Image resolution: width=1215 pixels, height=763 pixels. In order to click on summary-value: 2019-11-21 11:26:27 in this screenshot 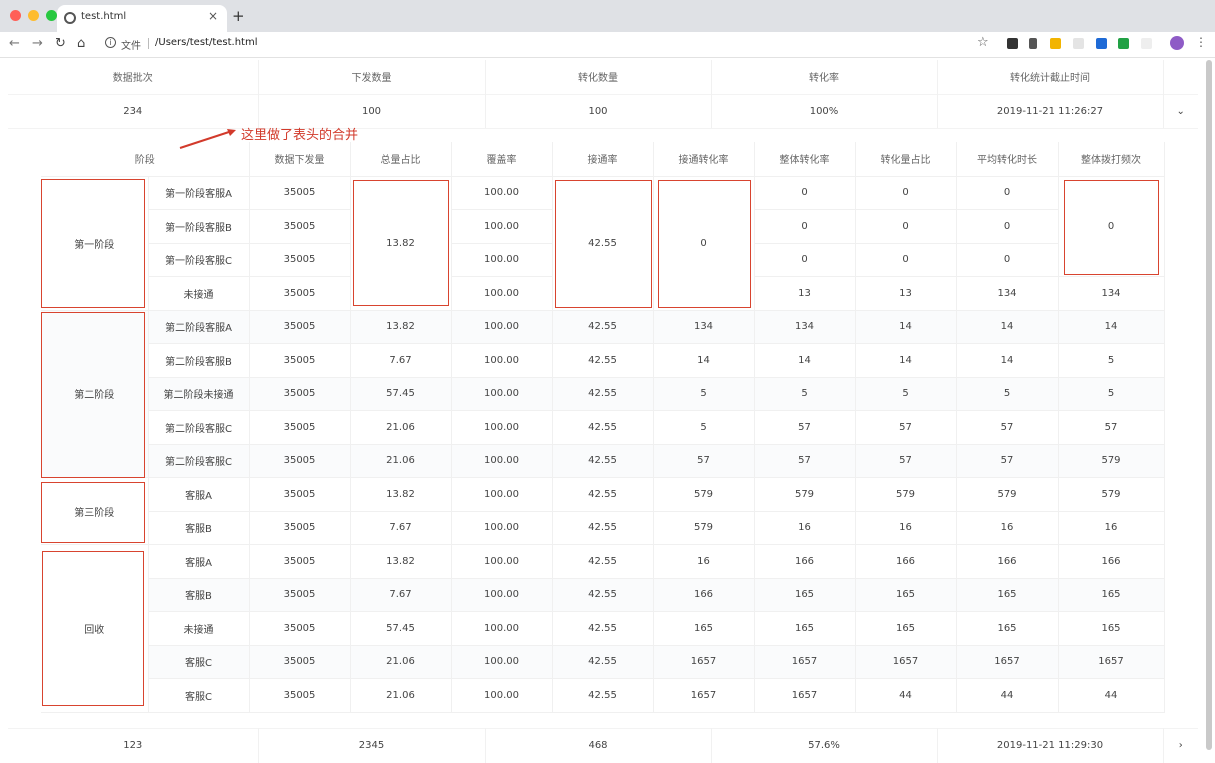, I will do `click(1050, 111)`.